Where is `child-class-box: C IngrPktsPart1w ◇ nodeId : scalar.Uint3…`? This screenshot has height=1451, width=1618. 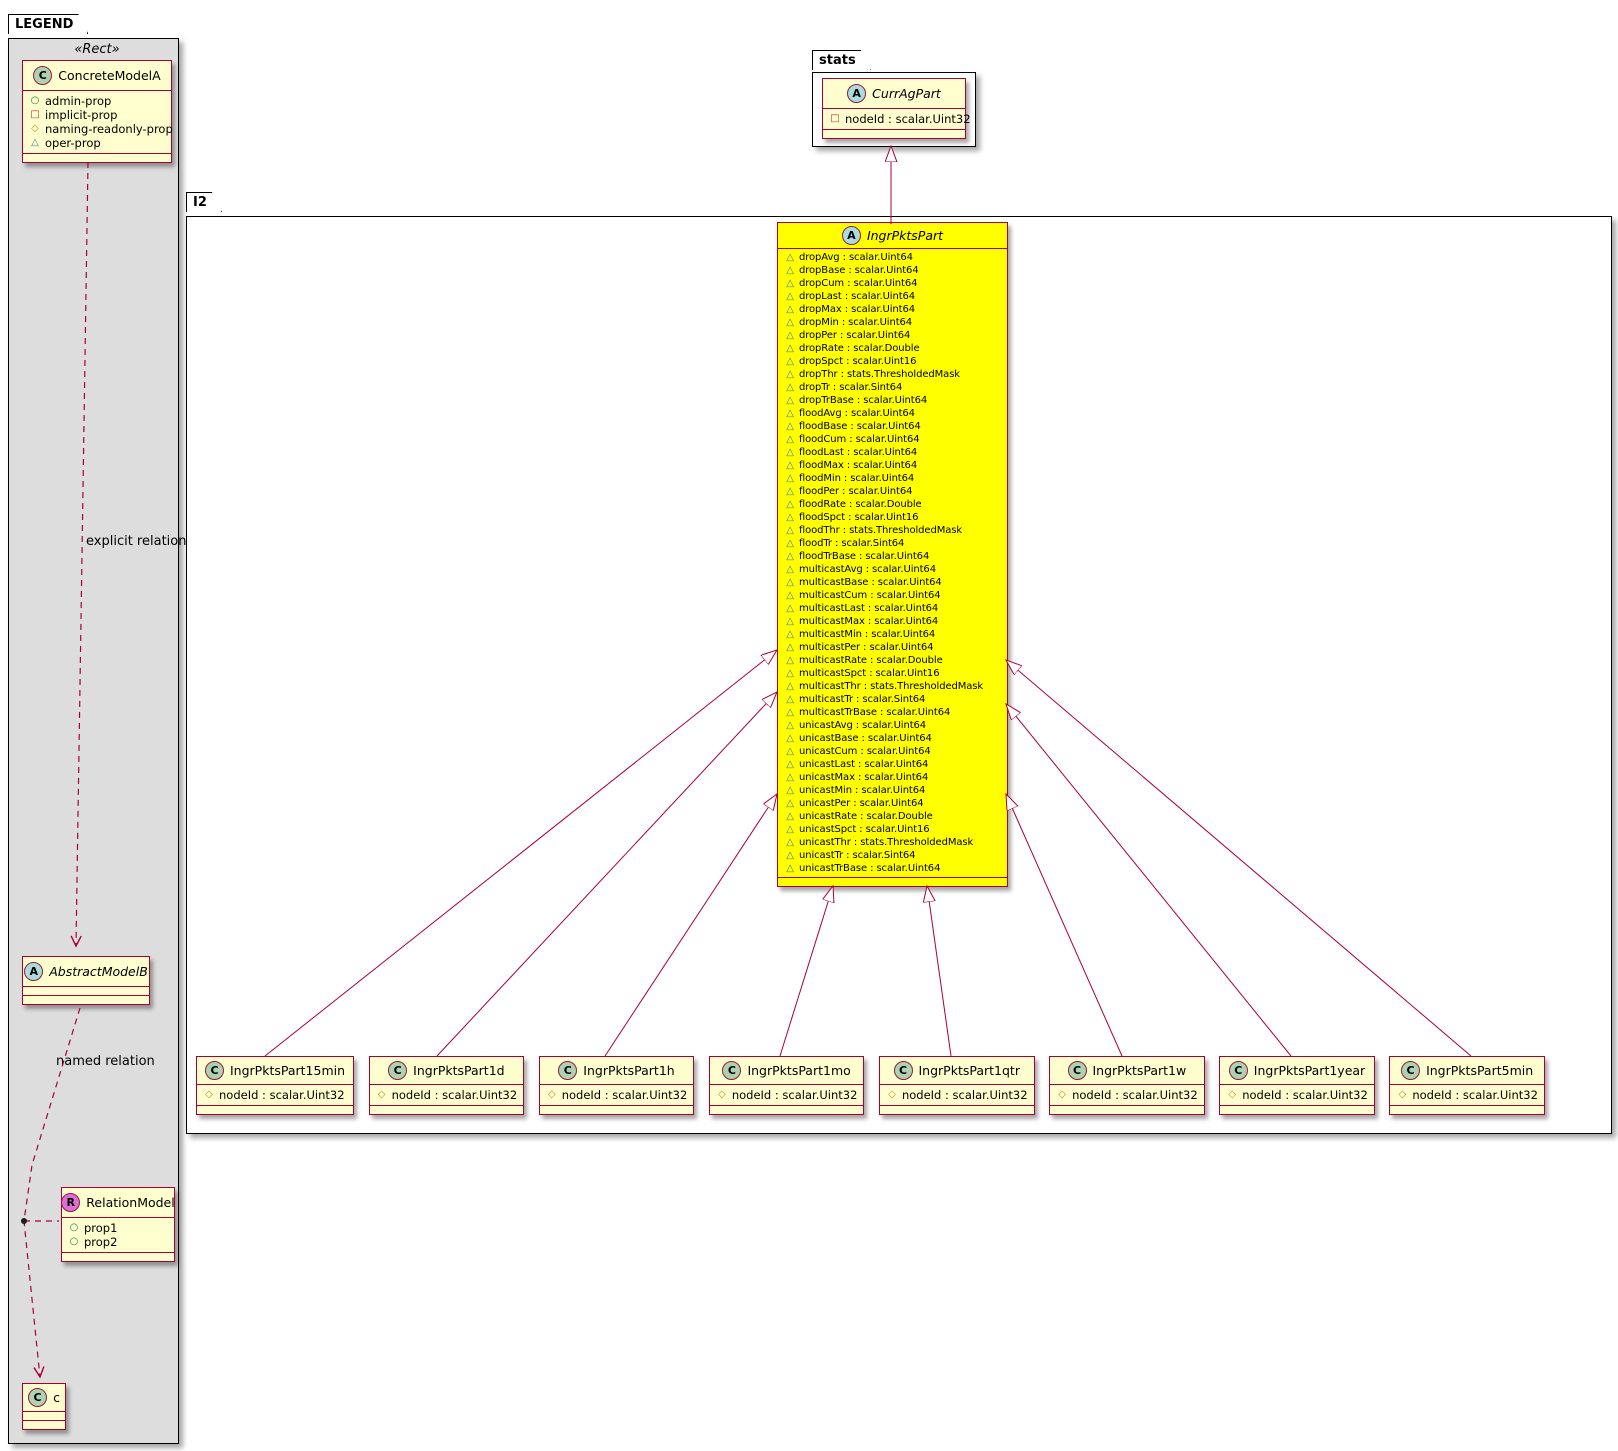
child-class-box: C IngrPktsPart1w ◇ nodeId : scalar.Uint3… is located at coordinates (1127, 1085).